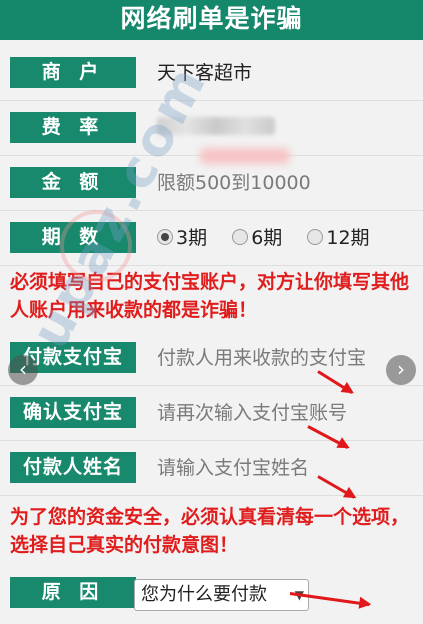 The width and height of the screenshot is (423, 624). I want to click on period-row: 期 数 3期 6期 12期, so click(211, 238).